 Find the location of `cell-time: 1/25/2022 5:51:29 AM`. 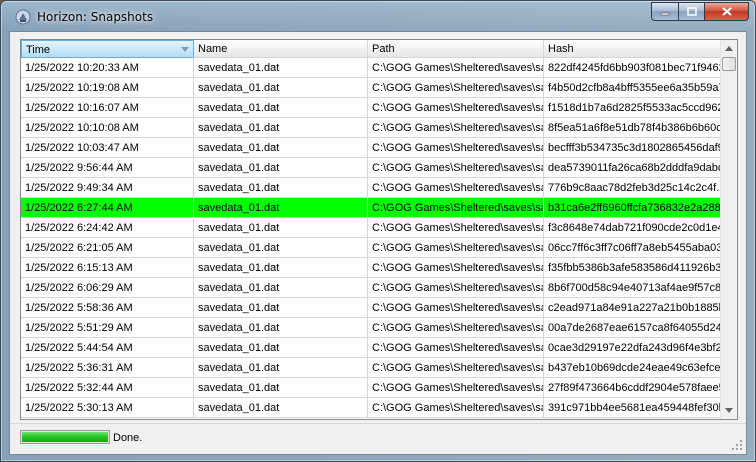

cell-time: 1/25/2022 5:51:29 AM is located at coordinates (107, 328).